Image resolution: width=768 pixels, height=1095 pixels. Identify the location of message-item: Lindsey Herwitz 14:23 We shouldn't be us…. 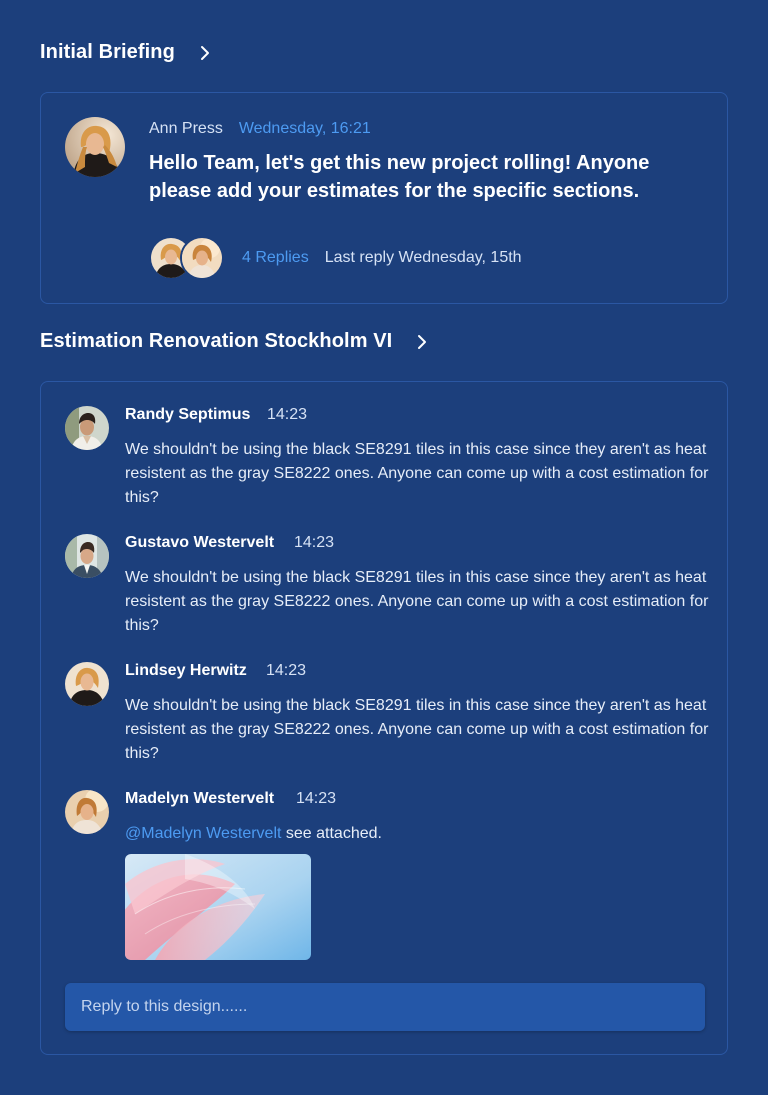
(386, 717).